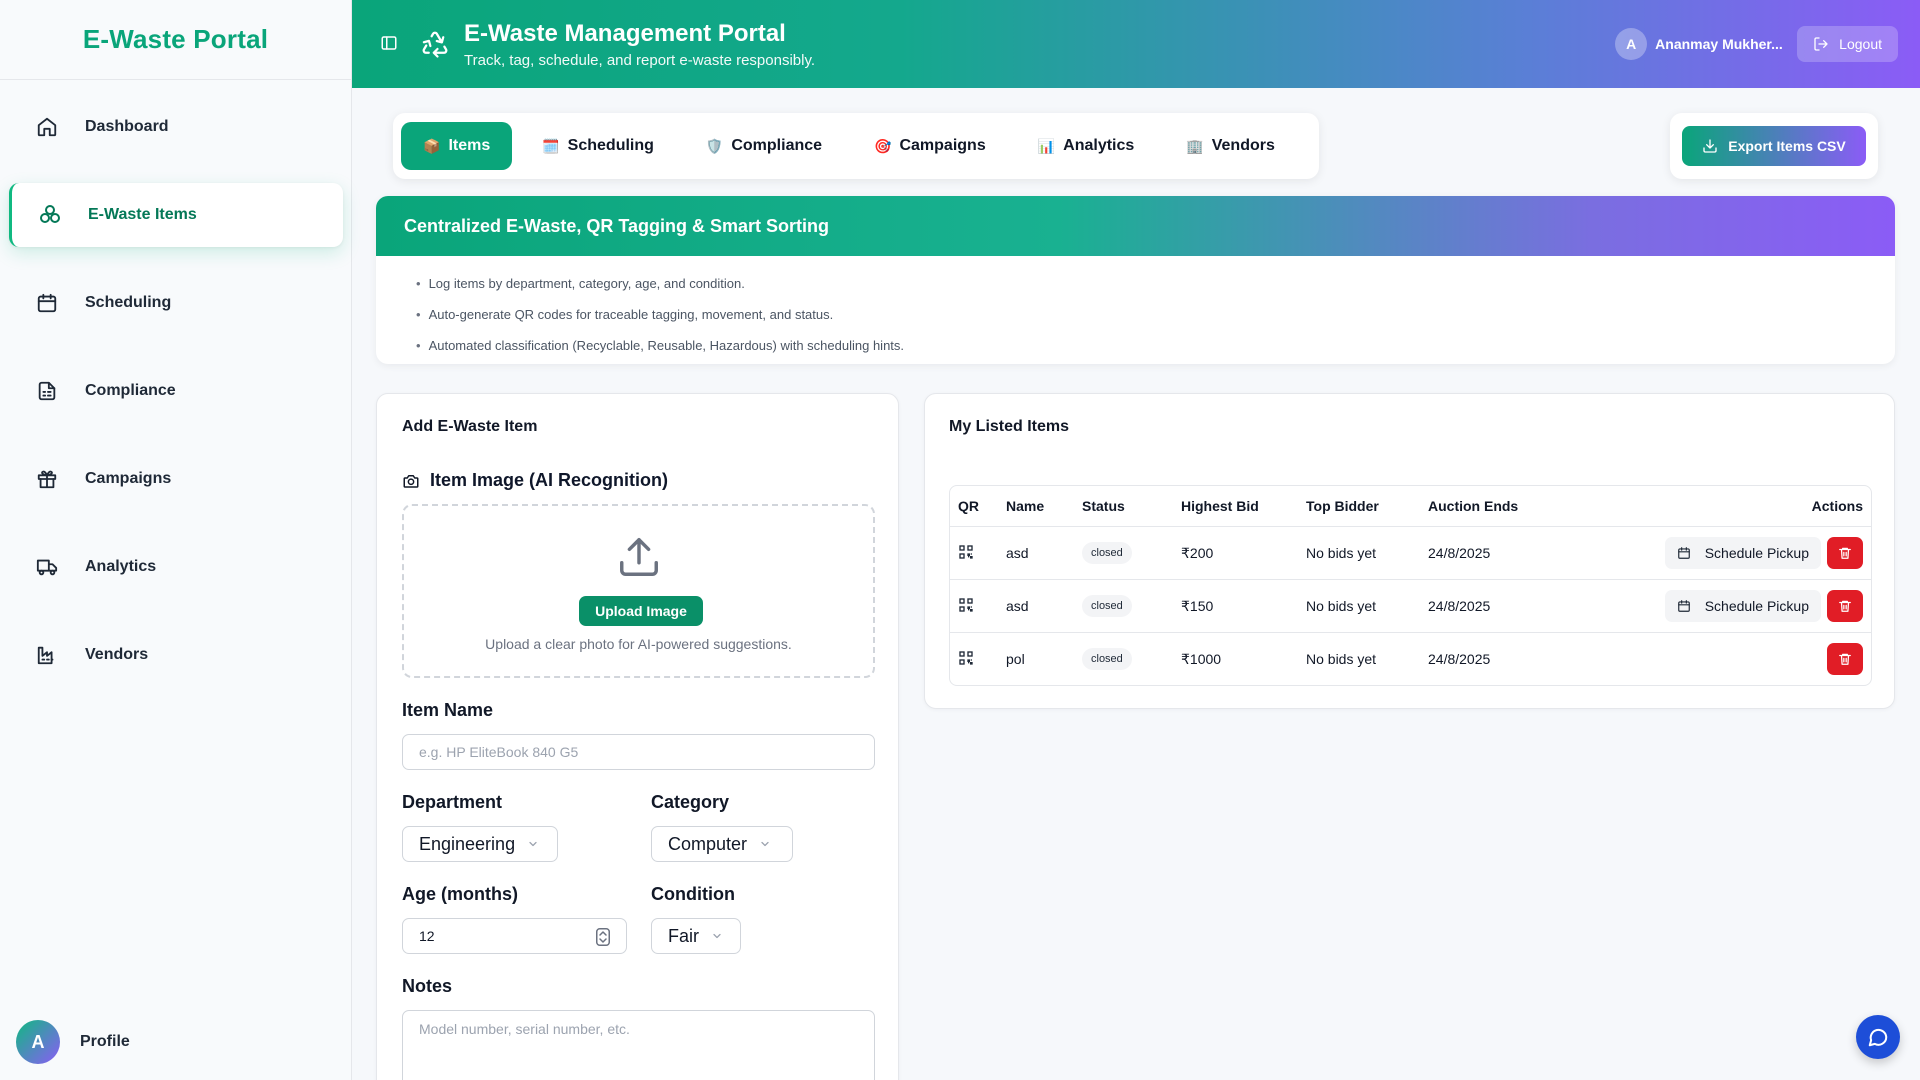  I want to click on condition-label: Condition, so click(693, 894).